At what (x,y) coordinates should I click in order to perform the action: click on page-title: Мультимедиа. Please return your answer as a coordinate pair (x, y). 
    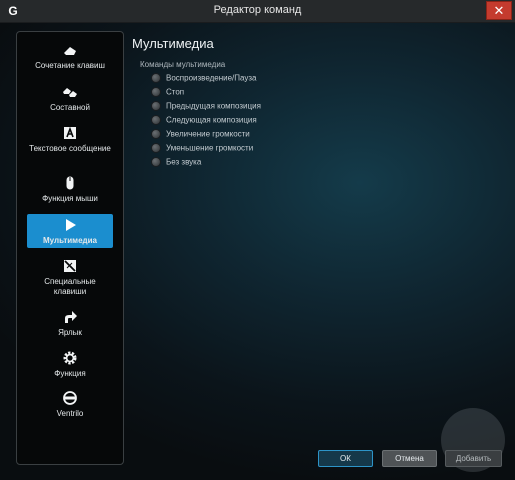
    Looking at the image, I should click on (173, 43).